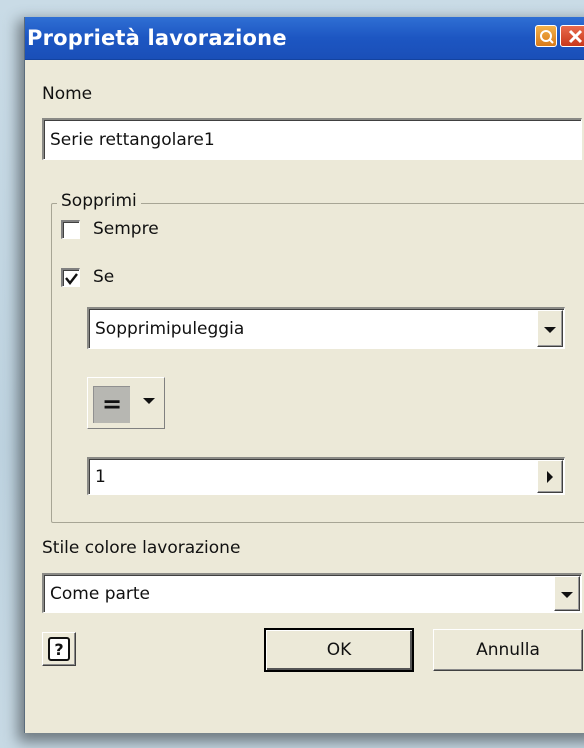 This screenshot has width=584, height=748. I want to click on ok-button-label: OK, so click(339, 650).